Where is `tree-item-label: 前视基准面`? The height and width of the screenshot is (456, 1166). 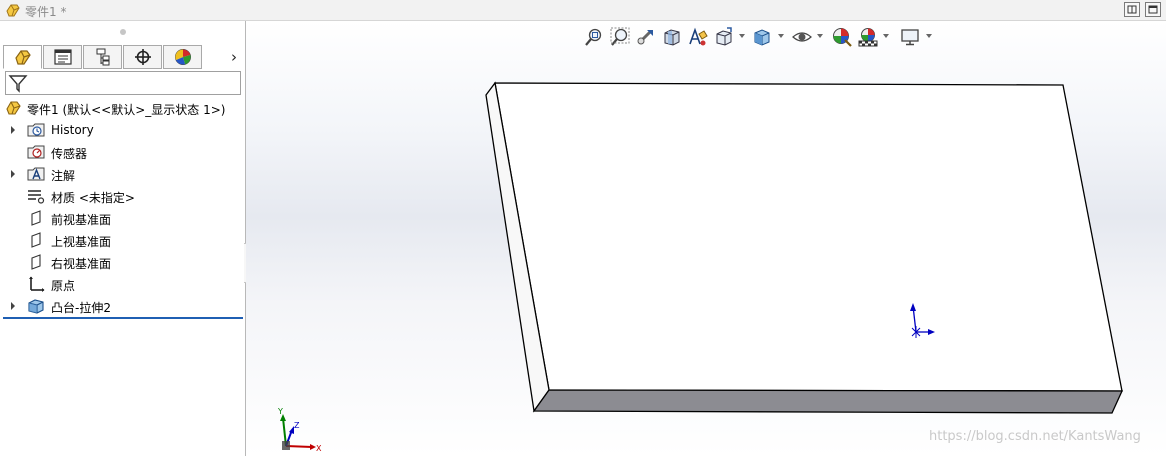 tree-item-label: 前视基准面 is located at coordinates (81, 220).